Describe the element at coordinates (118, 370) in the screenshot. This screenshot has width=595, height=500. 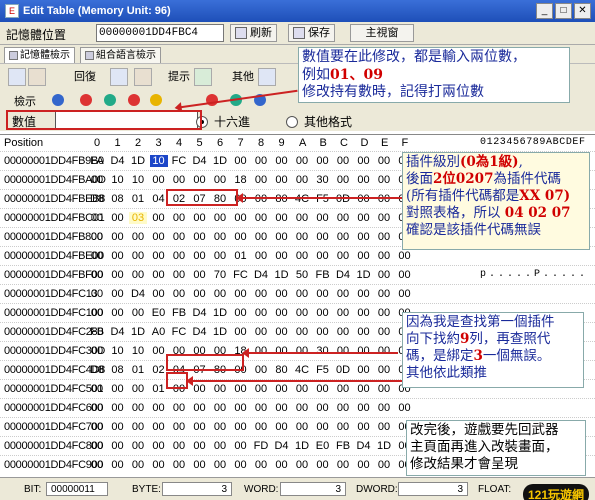
I see `hex-cell: 08` at that location.